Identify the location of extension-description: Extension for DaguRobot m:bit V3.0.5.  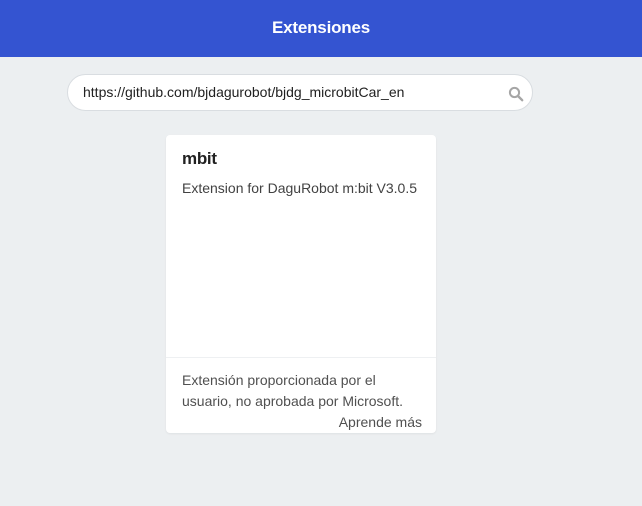
(300, 188).